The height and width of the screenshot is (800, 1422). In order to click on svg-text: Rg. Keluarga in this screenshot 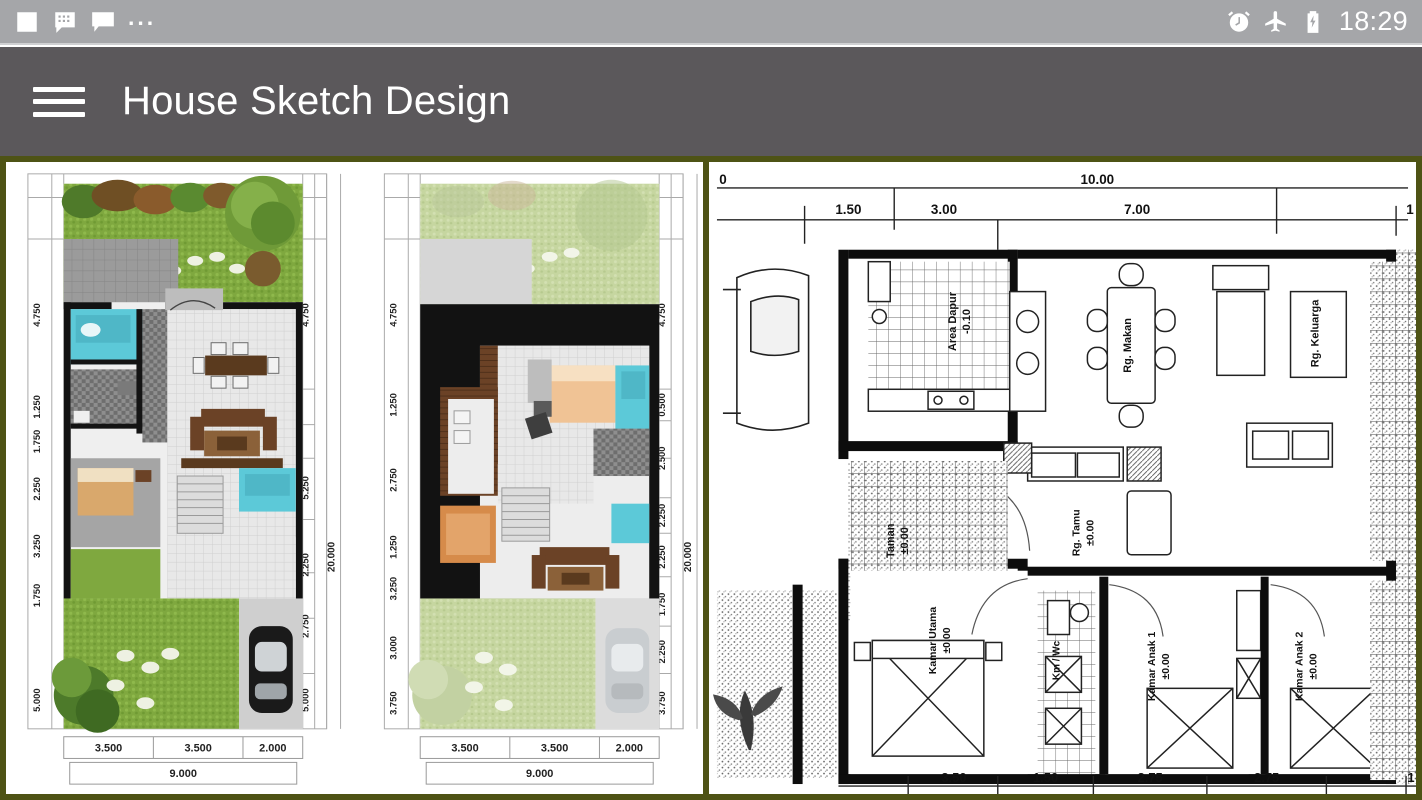, I will do `click(1315, 333)`.